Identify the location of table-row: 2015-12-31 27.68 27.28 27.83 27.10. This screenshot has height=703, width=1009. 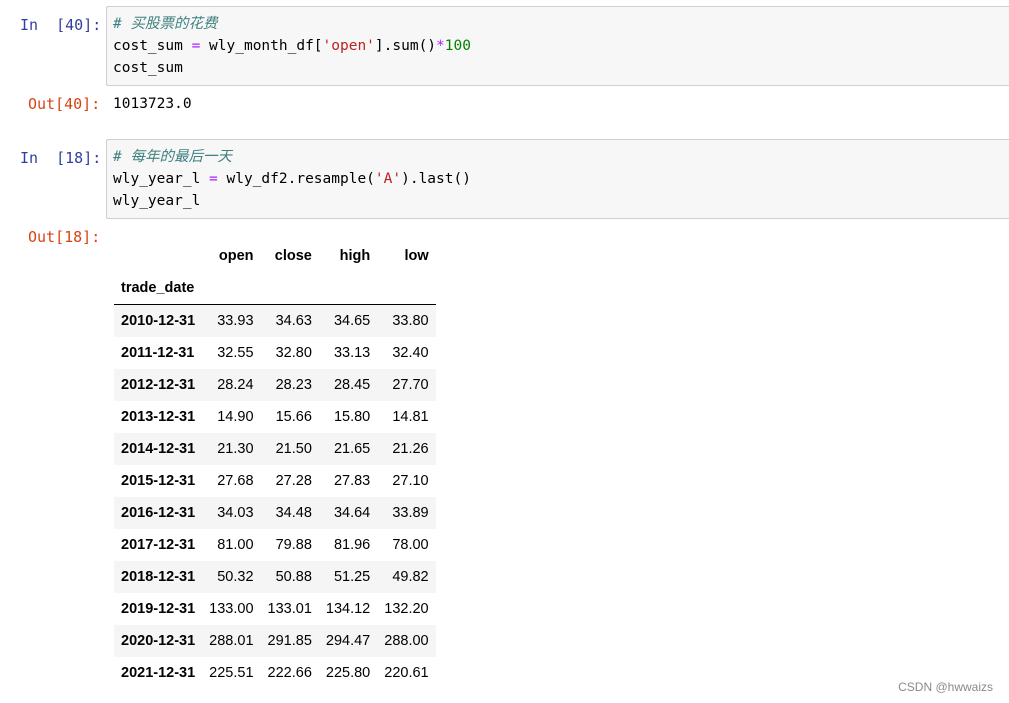
(275, 481).